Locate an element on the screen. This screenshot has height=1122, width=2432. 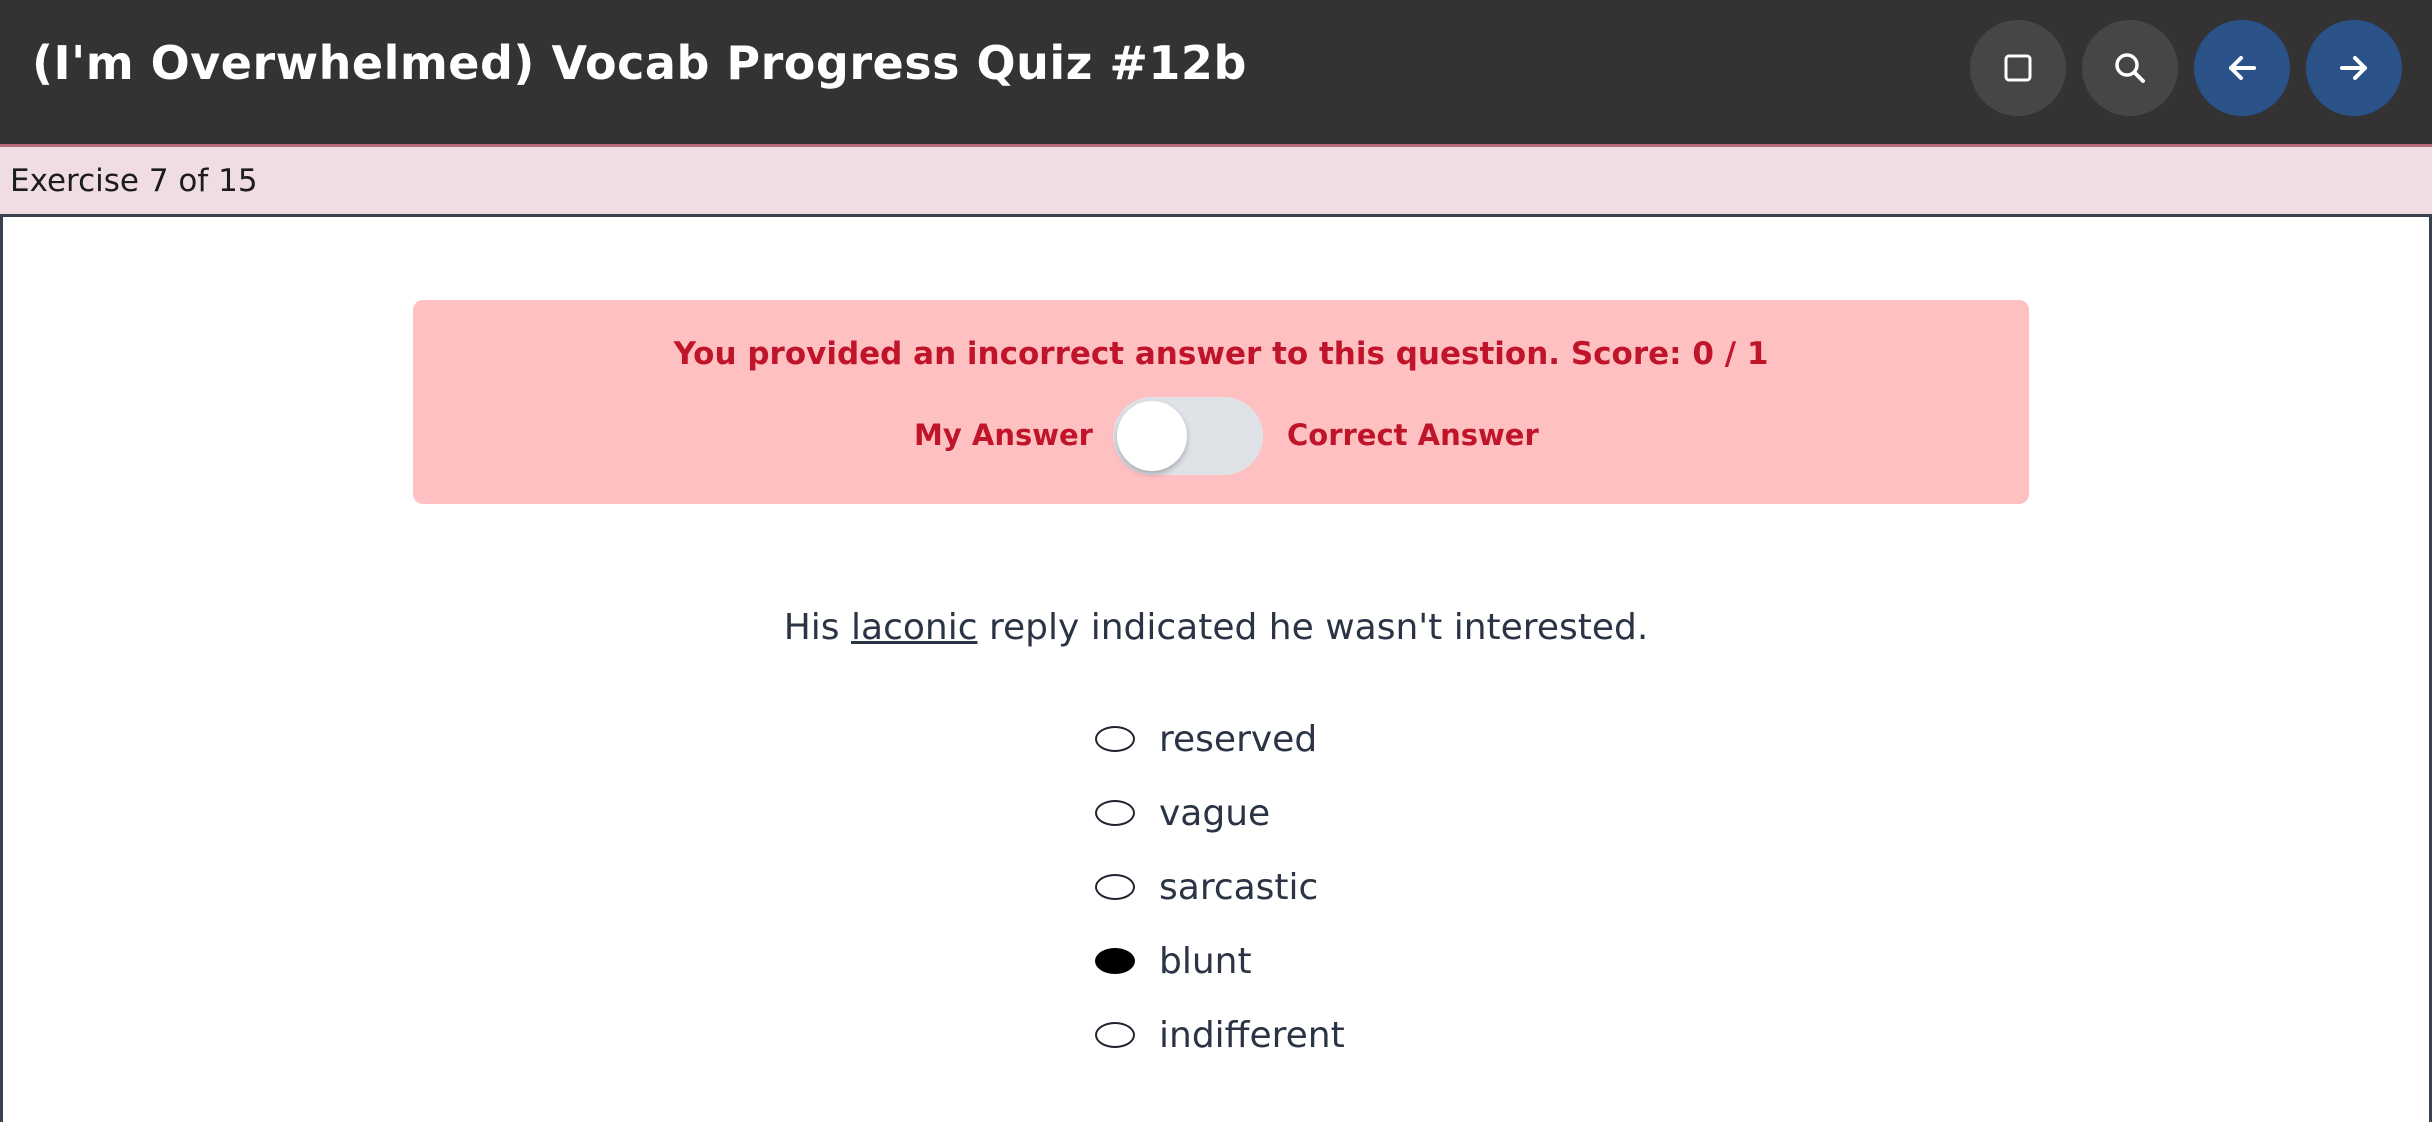
option-indifferent: indifferent is located at coordinates (1220, 1035).